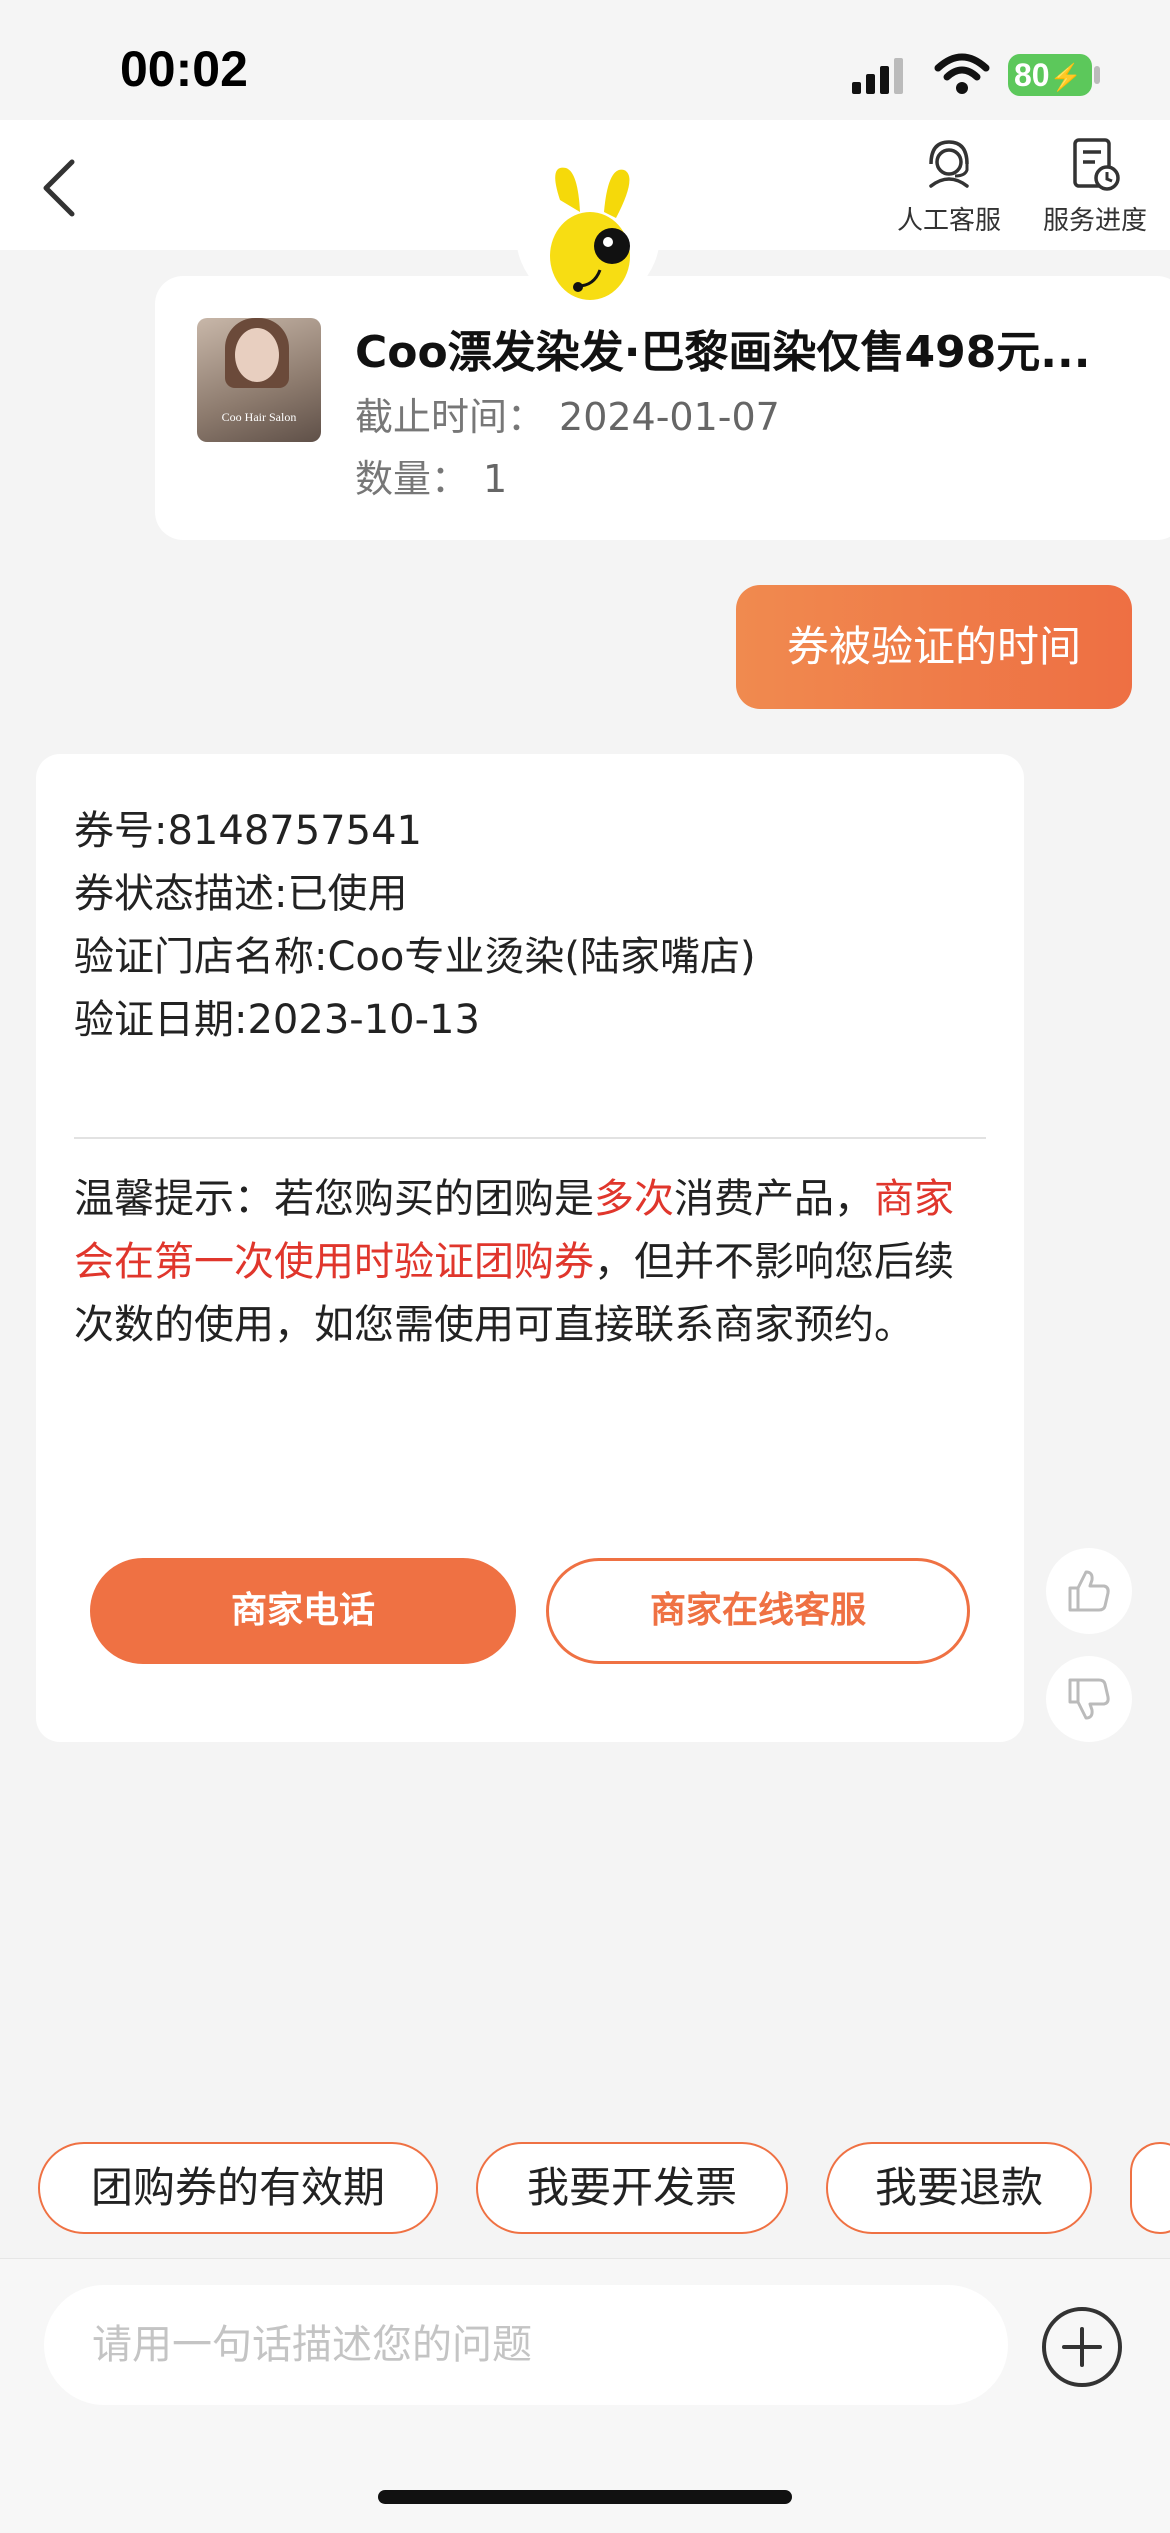  I want to click on service-progress-button: 服务进度, so click(1095, 185).